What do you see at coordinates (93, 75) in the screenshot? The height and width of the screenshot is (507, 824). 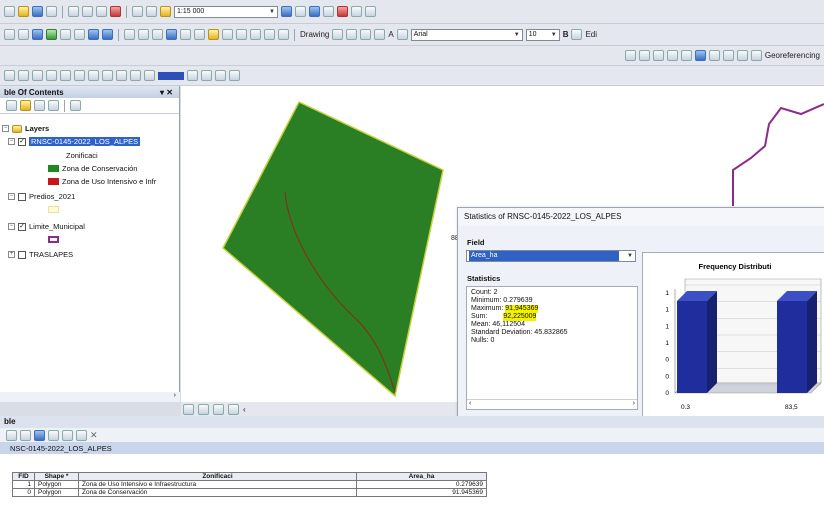 I see `layout-back-icon` at bounding box center [93, 75].